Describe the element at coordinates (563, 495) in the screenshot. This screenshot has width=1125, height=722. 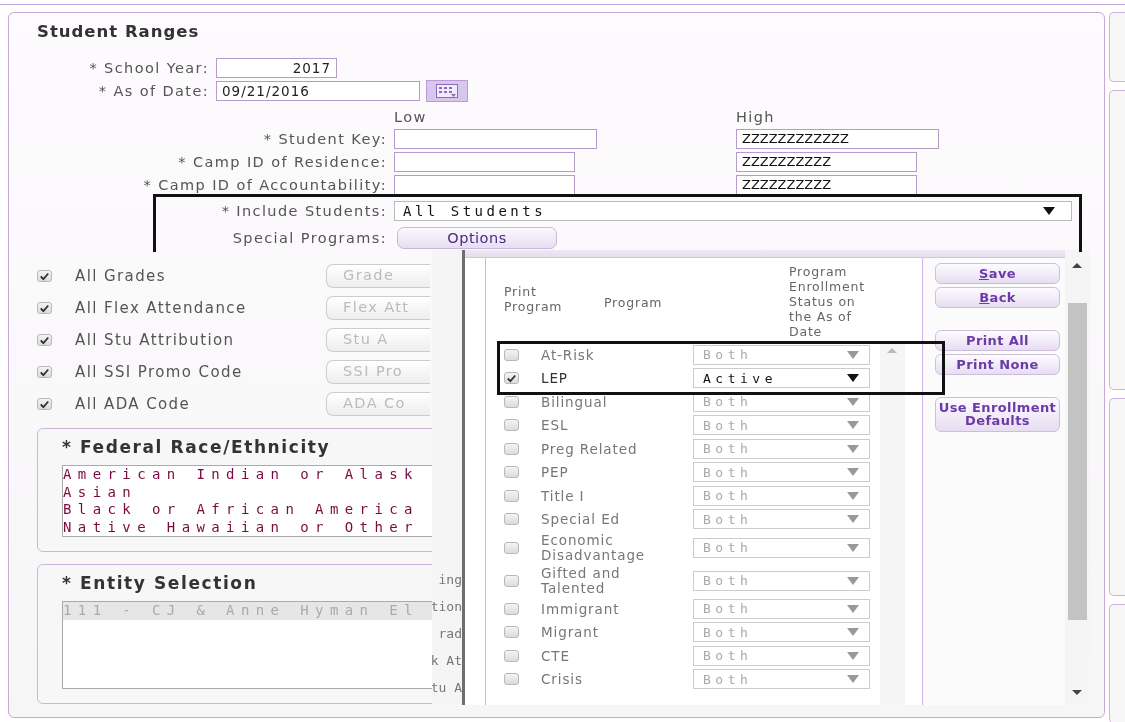
I see `program-label: Title I` at that location.